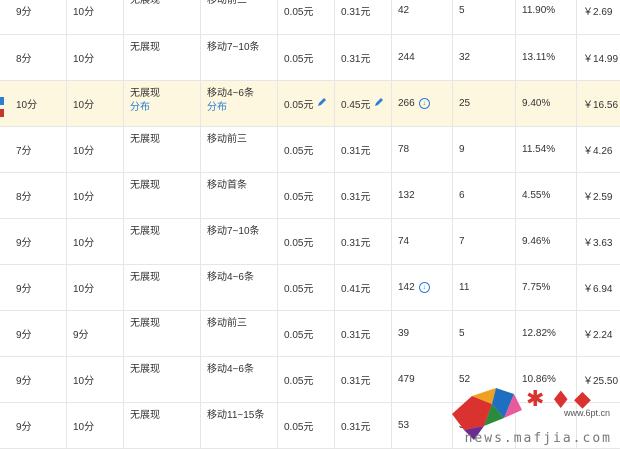 Image resolution: width=620 pixels, height=449 pixels. What do you see at coordinates (465, 103) in the screenshot?
I see `clicks: 25` at bounding box center [465, 103].